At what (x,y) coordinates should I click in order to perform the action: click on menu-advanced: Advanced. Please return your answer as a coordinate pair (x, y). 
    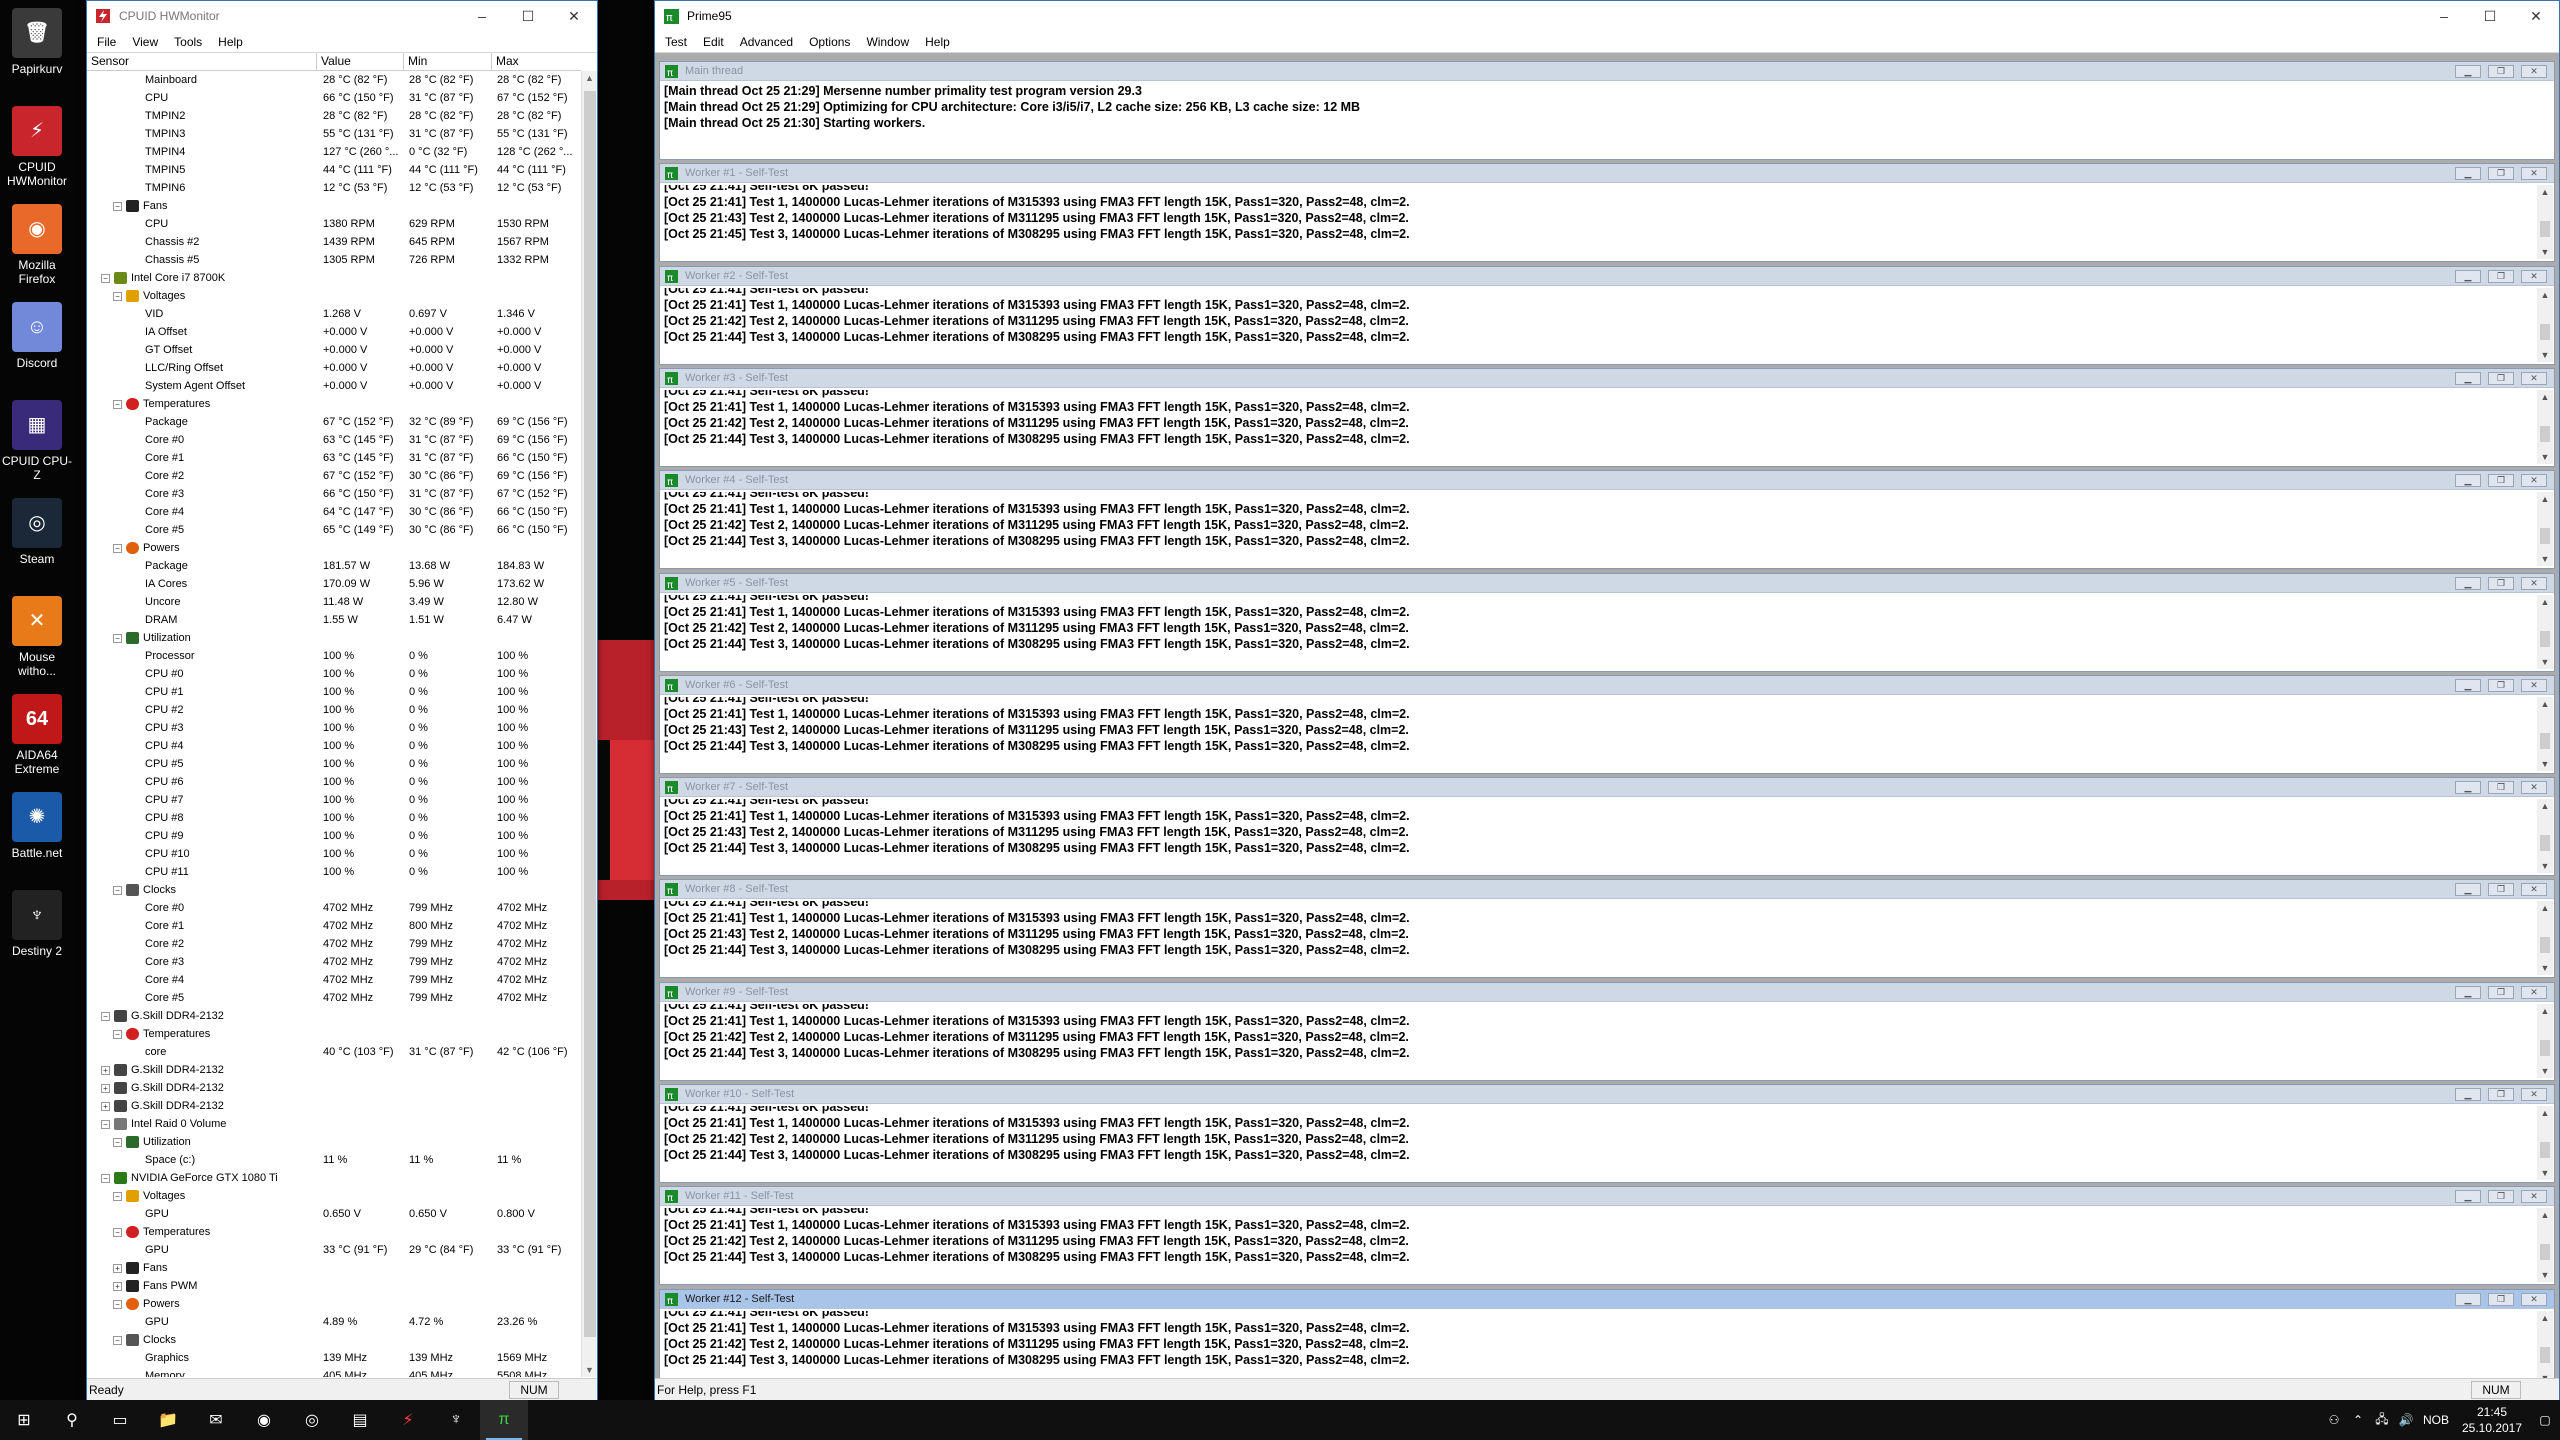
    Looking at the image, I should click on (766, 42).